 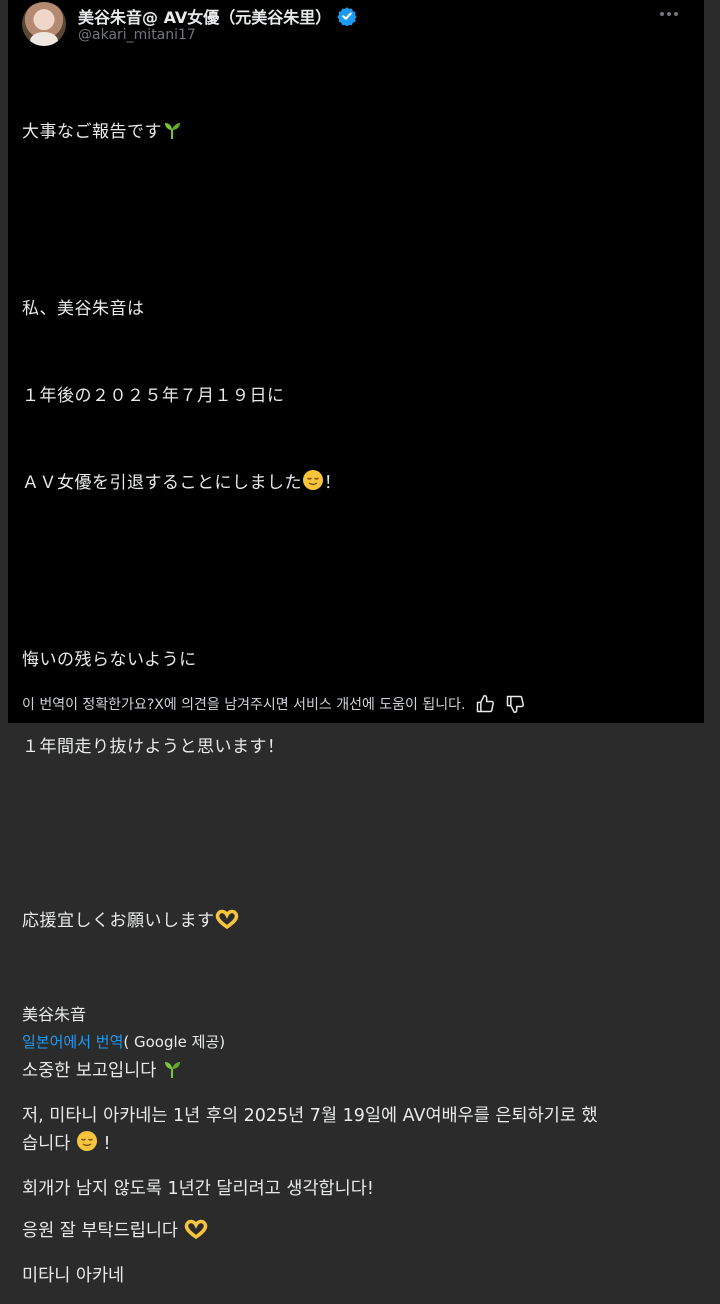 I want to click on jp-line-7: 応援宜しくお願いします, so click(x=357, y=923).